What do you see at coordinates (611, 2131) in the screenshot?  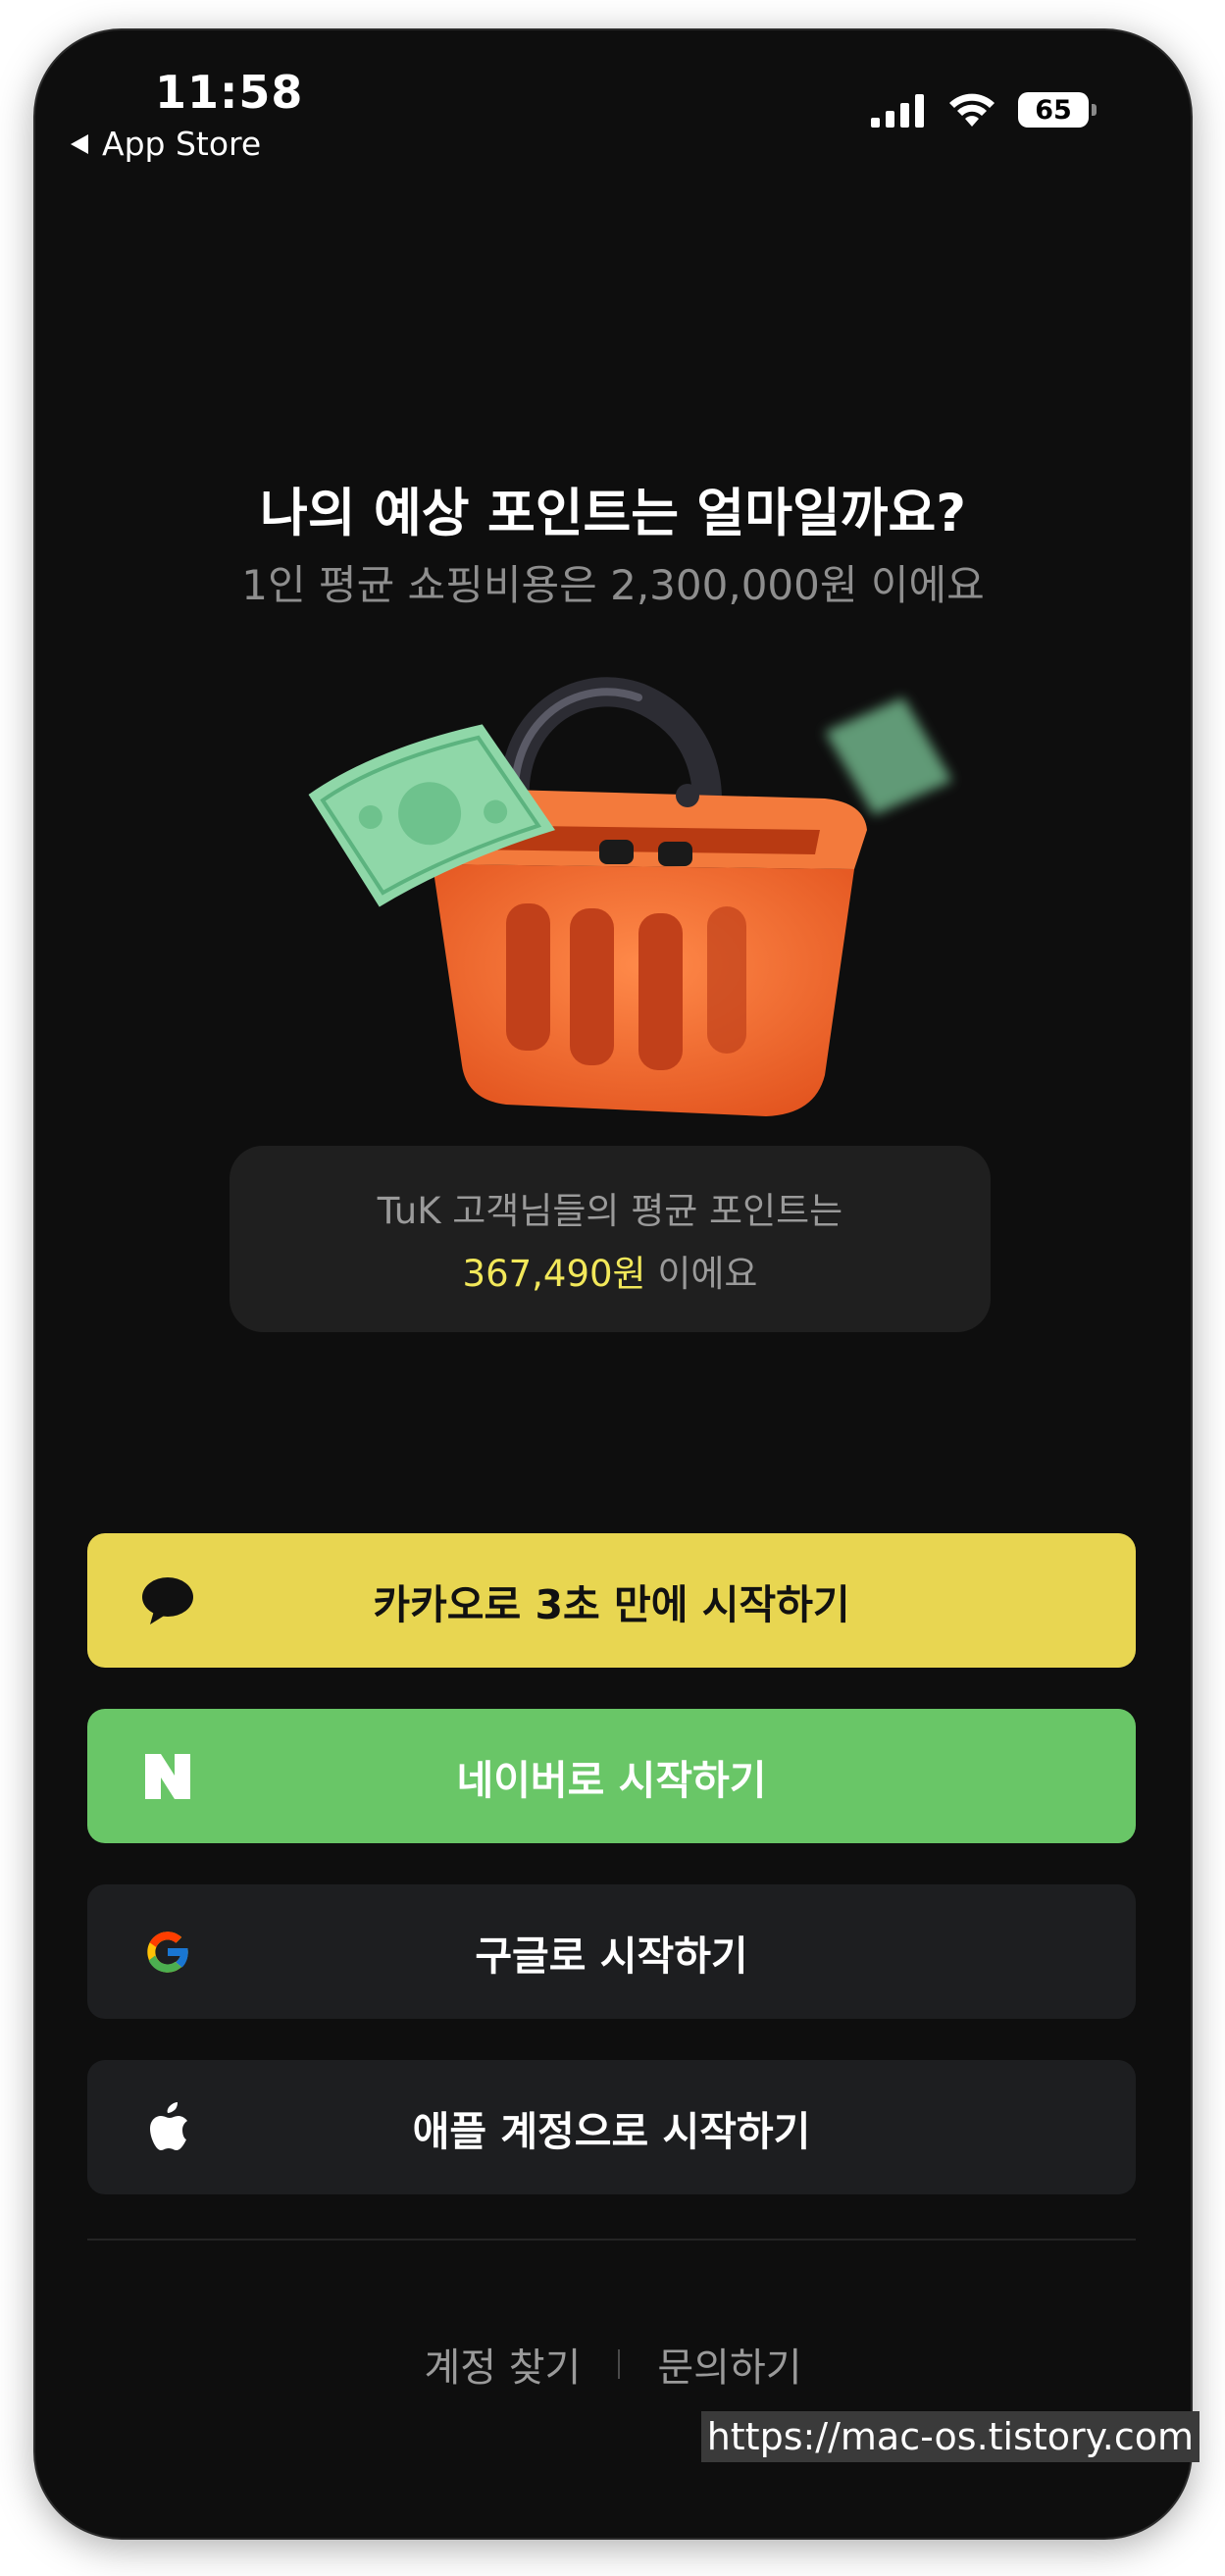 I see `apple-login-label: 애플 계정으로 시작하기` at bounding box center [611, 2131].